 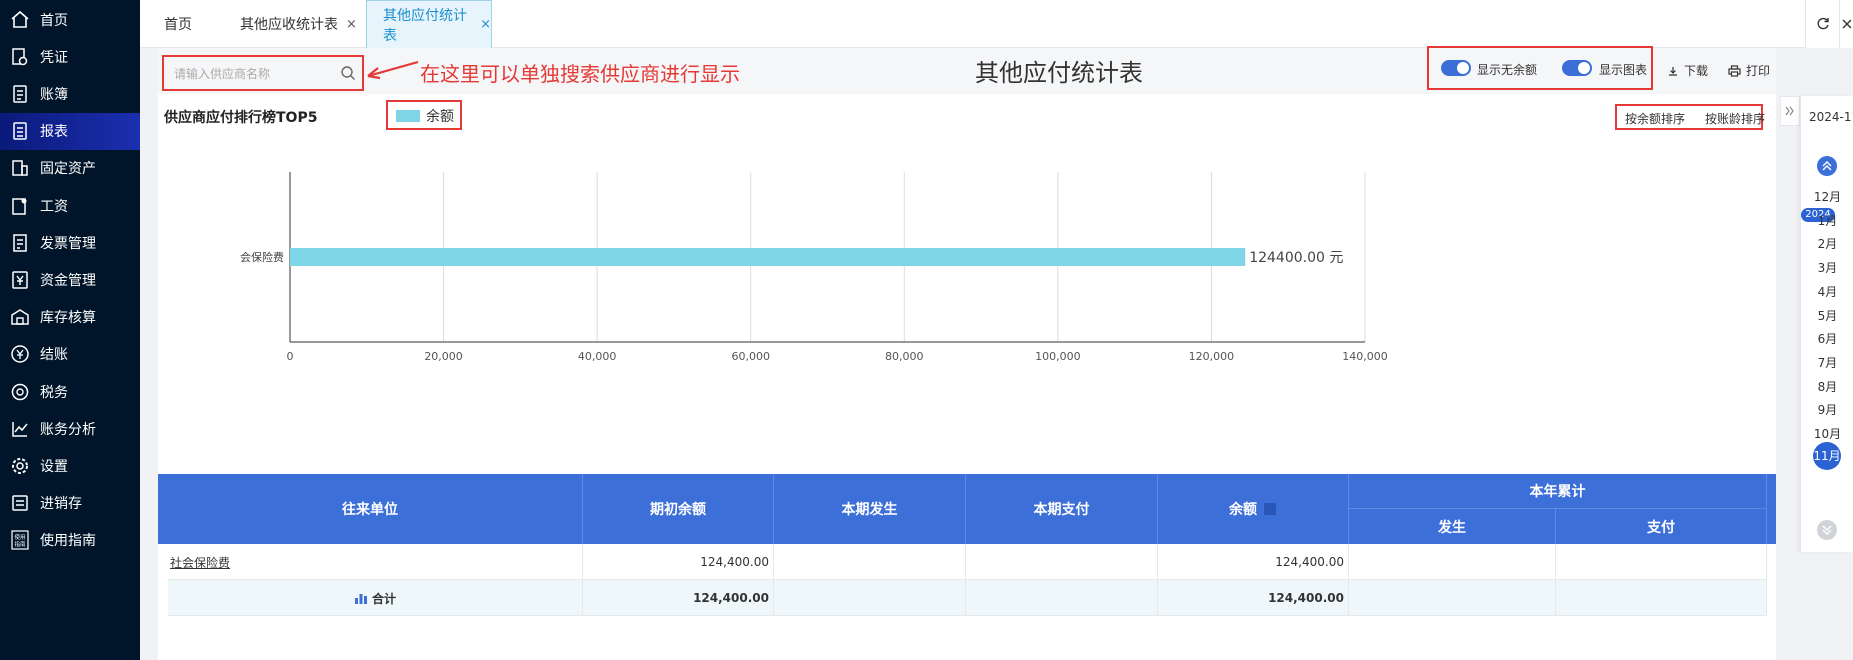 I want to click on scroll-down-button, so click(x=1827, y=530).